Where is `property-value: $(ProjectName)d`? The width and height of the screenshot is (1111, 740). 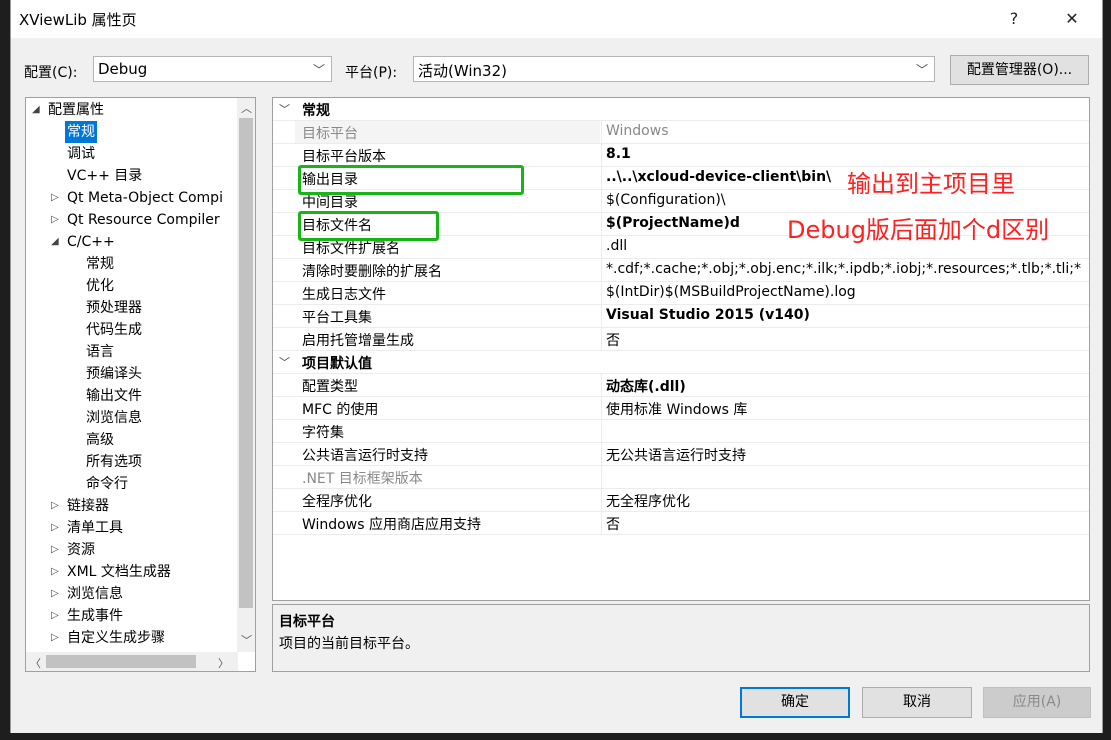 property-value: $(ProjectName)d is located at coordinates (673, 223).